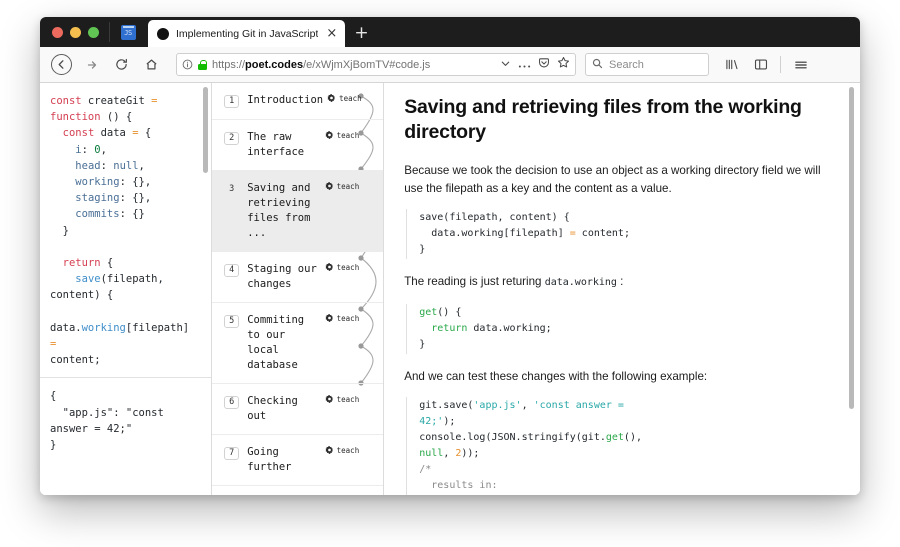 This screenshot has width=900, height=547. I want to click on chapter-item-4: 4 Staging our changes teach, so click(298, 277).